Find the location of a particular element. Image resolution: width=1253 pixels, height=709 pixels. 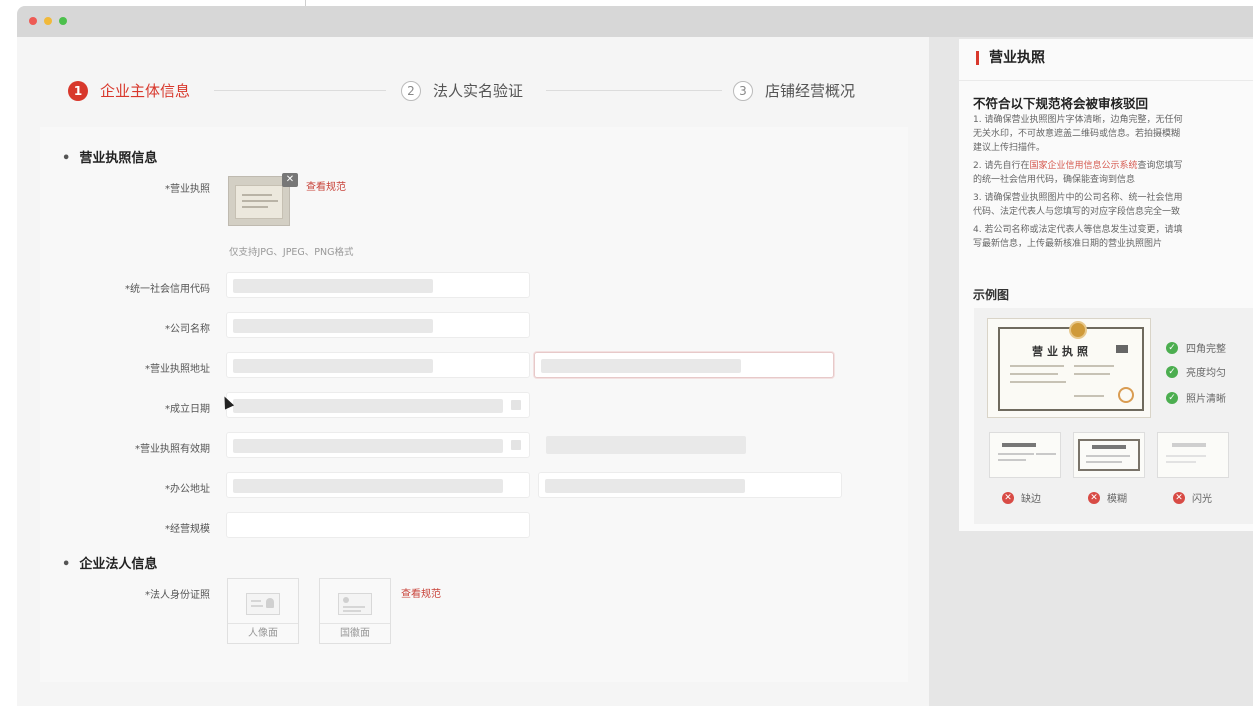

license-view-spec-link: 查看规范 is located at coordinates (326, 185).